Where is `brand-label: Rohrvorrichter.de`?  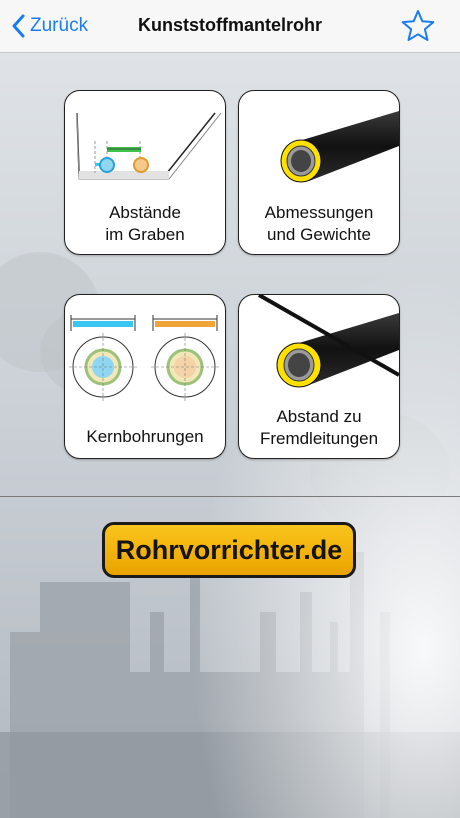
brand-label: Rohrvorrichter.de is located at coordinates (229, 549).